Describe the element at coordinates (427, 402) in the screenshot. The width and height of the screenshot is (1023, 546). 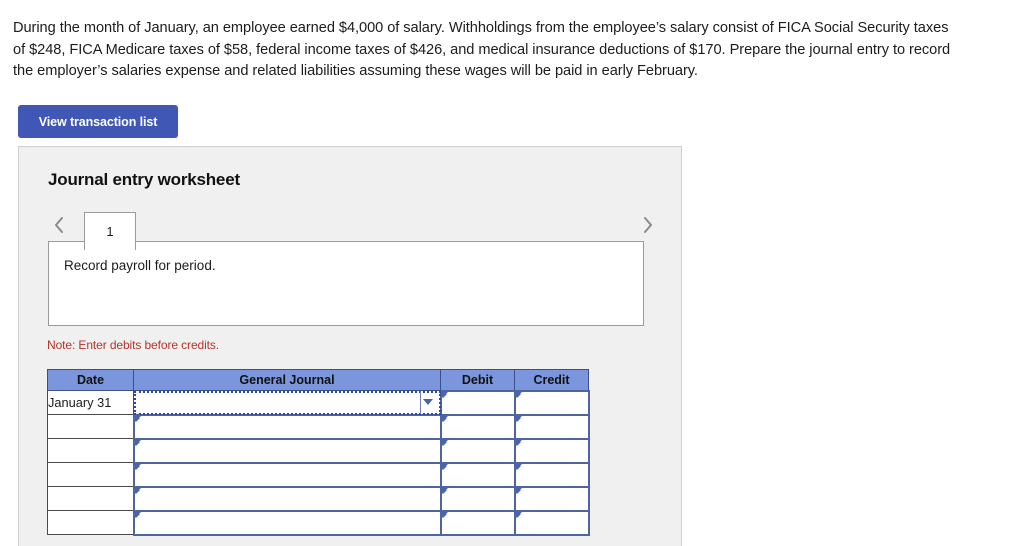
I see `chevron-down-icon` at that location.